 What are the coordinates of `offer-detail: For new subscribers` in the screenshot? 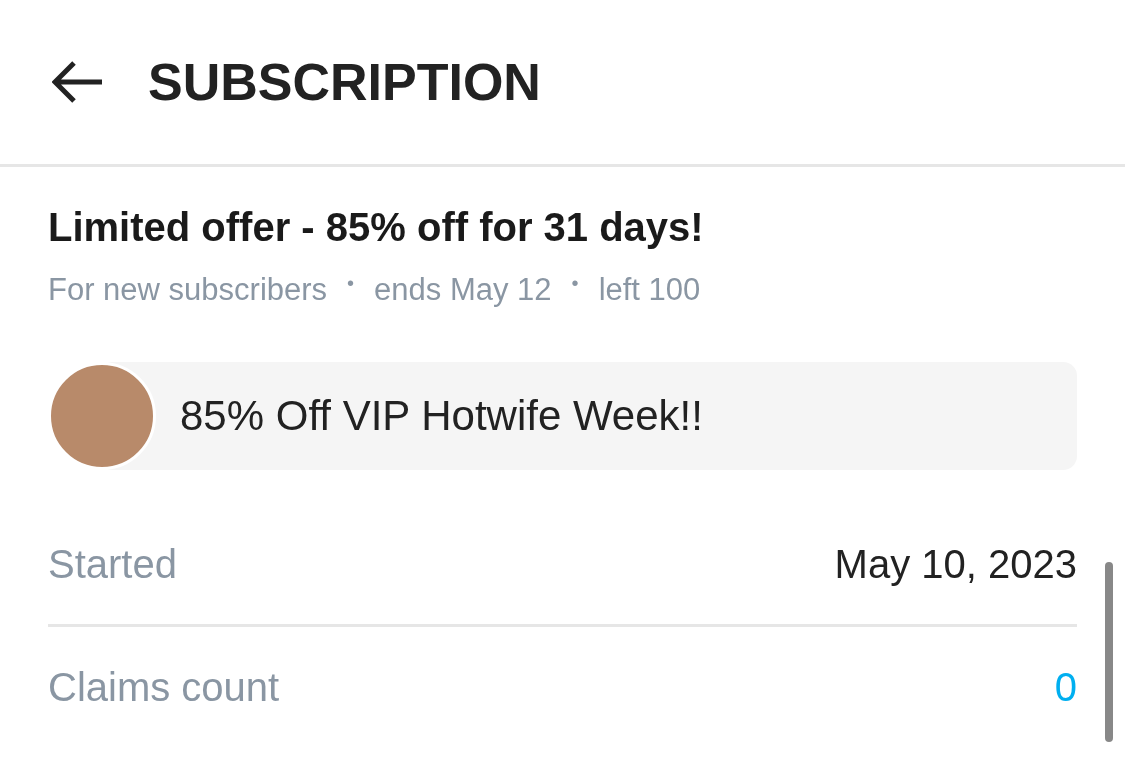 It's located at (188, 290).